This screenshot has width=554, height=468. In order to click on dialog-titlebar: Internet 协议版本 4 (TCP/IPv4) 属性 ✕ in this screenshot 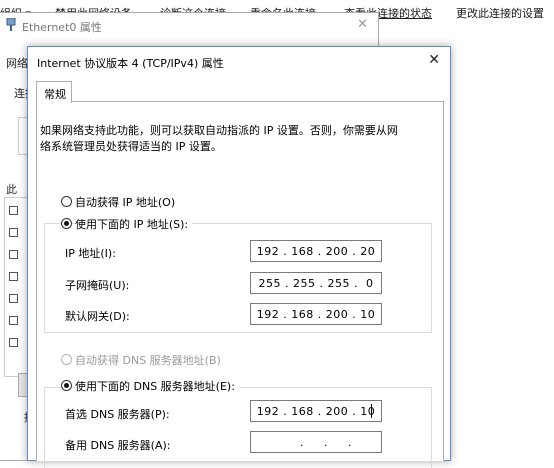, I will do `click(239, 61)`.